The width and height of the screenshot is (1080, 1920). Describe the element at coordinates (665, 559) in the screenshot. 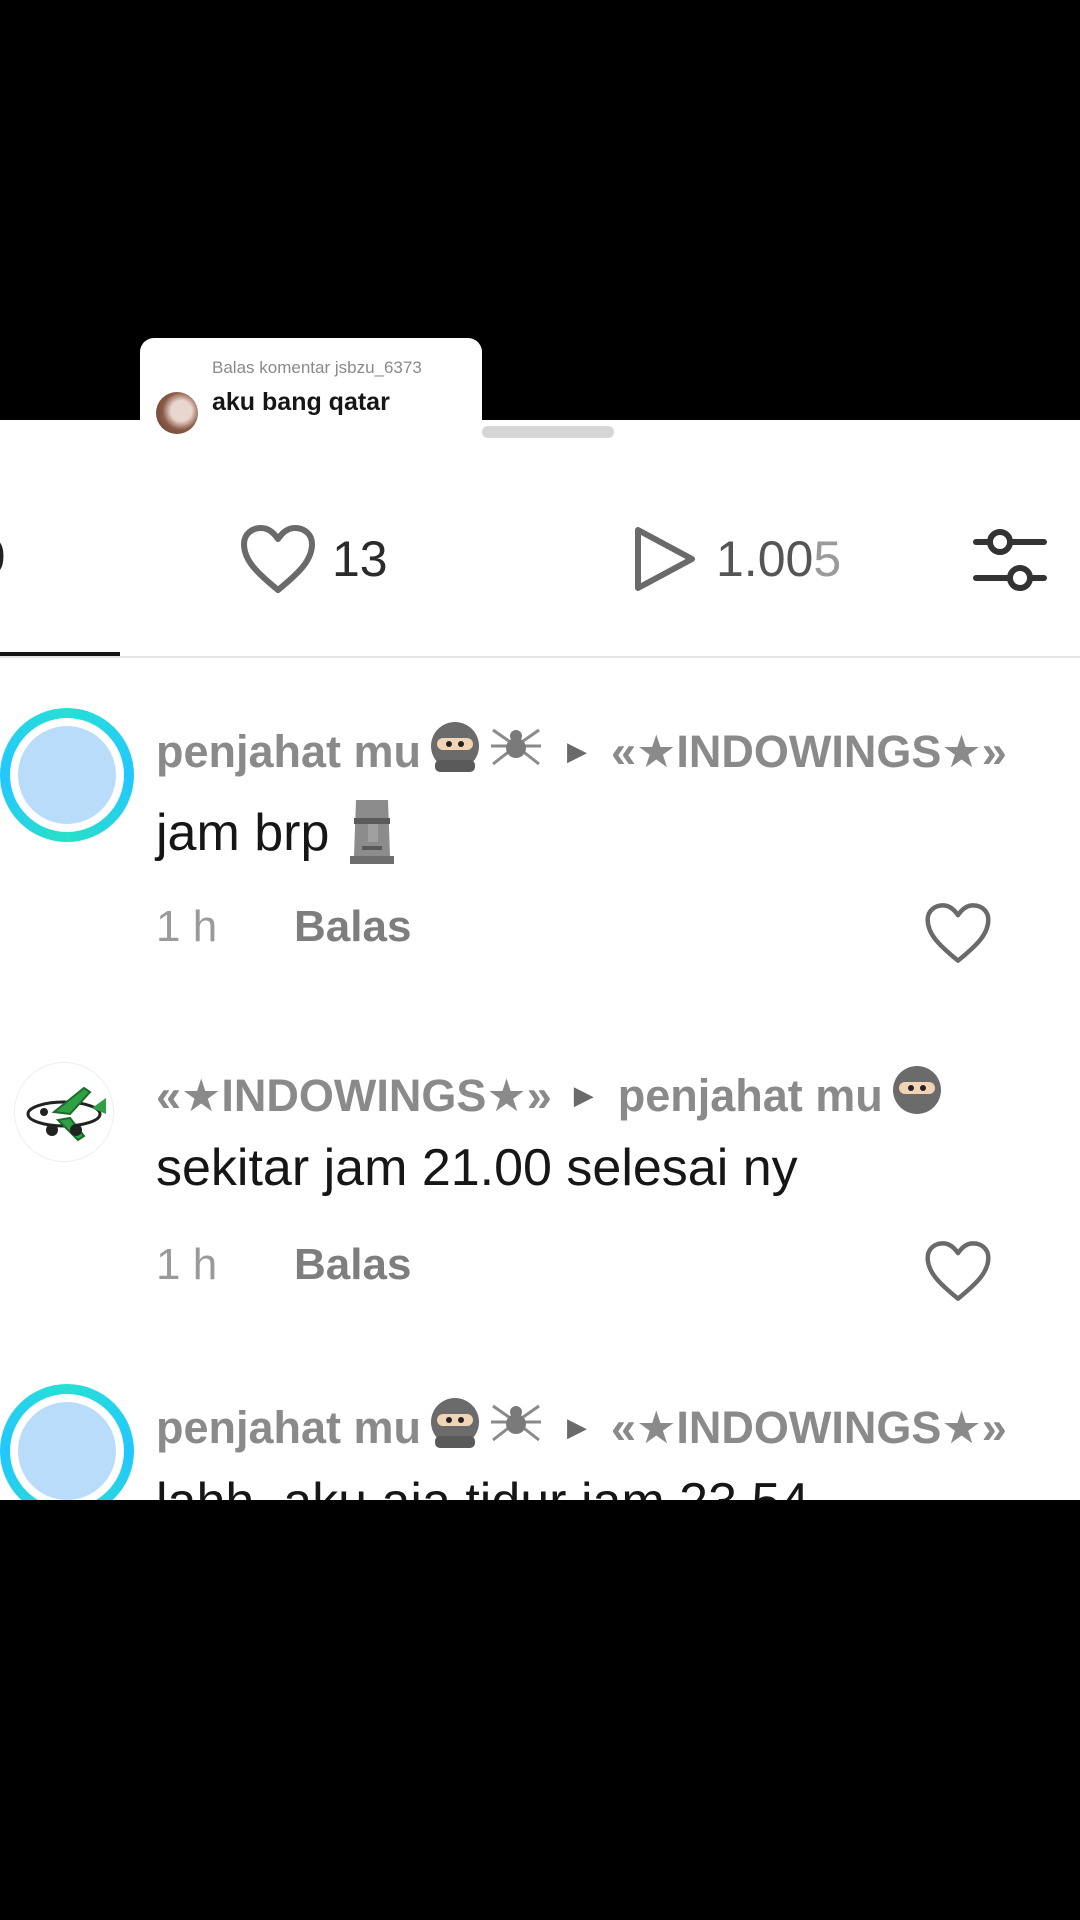

I see `play-icon` at that location.